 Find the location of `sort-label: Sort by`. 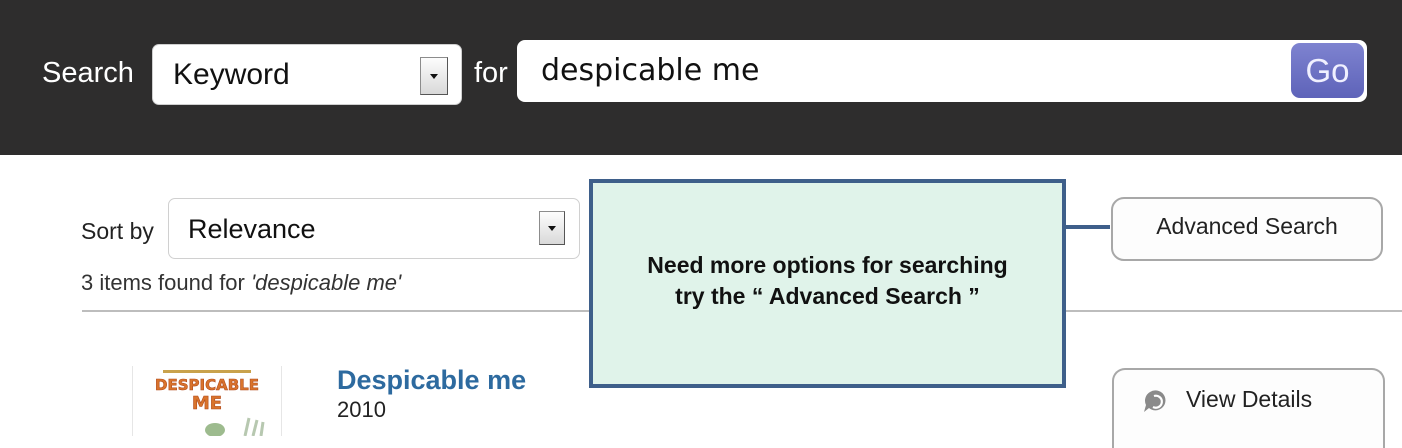

sort-label: Sort by is located at coordinates (117, 231).